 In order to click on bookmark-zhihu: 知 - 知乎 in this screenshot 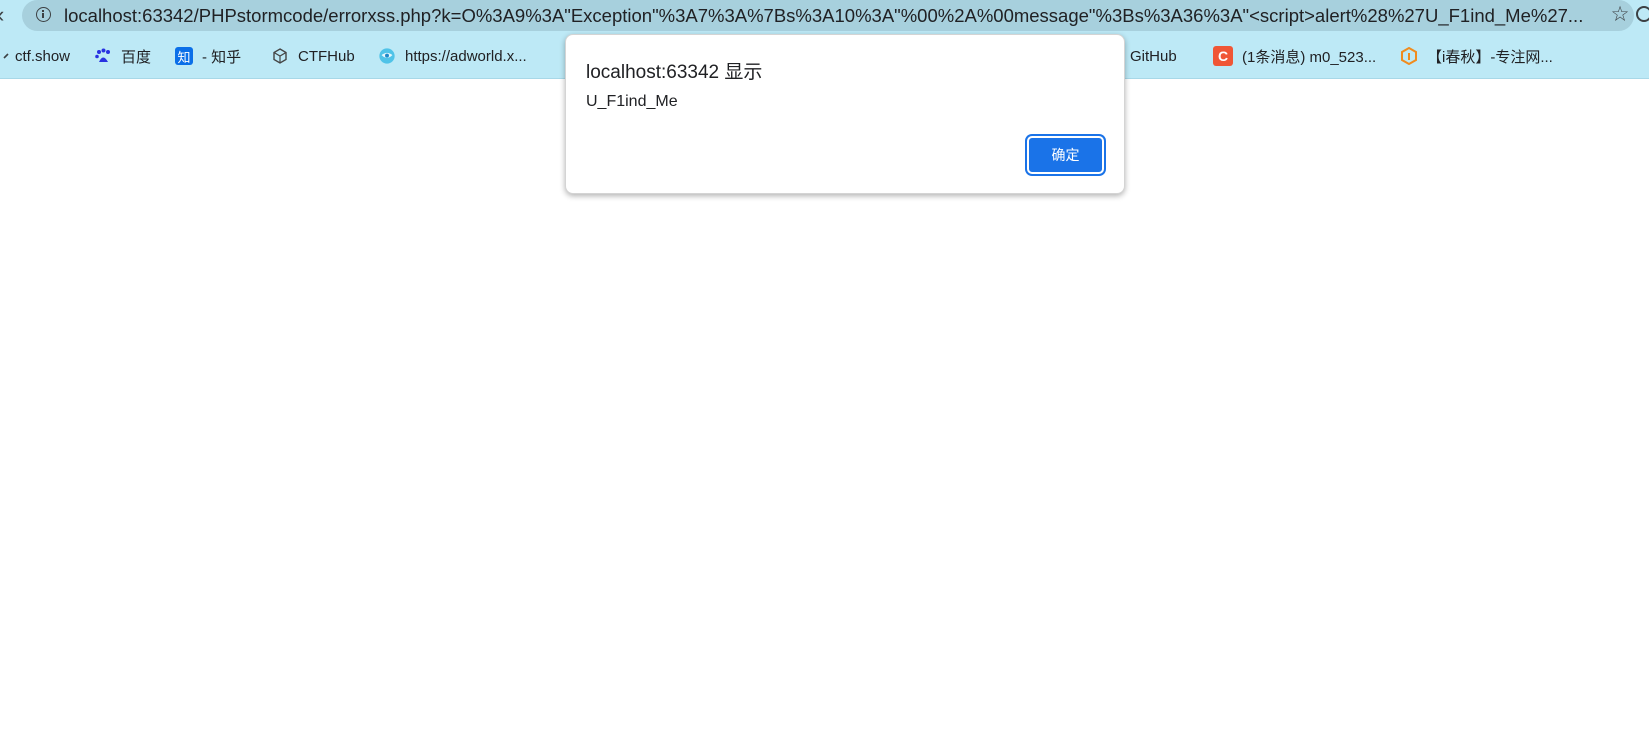, I will do `click(208, 56)`.